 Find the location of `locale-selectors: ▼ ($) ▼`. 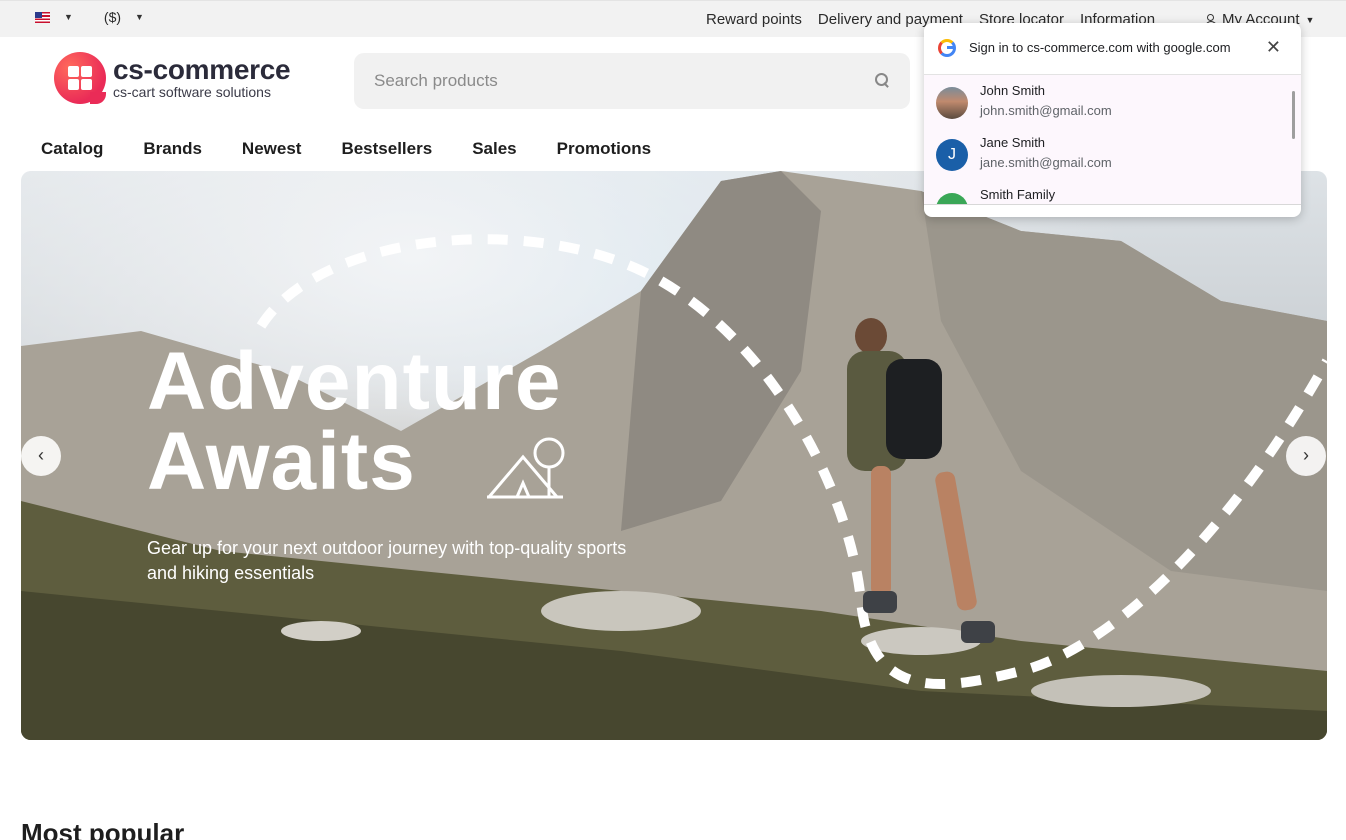

locale-selectors: ▼ ($) ▼ is located at coordinates (89, 17).